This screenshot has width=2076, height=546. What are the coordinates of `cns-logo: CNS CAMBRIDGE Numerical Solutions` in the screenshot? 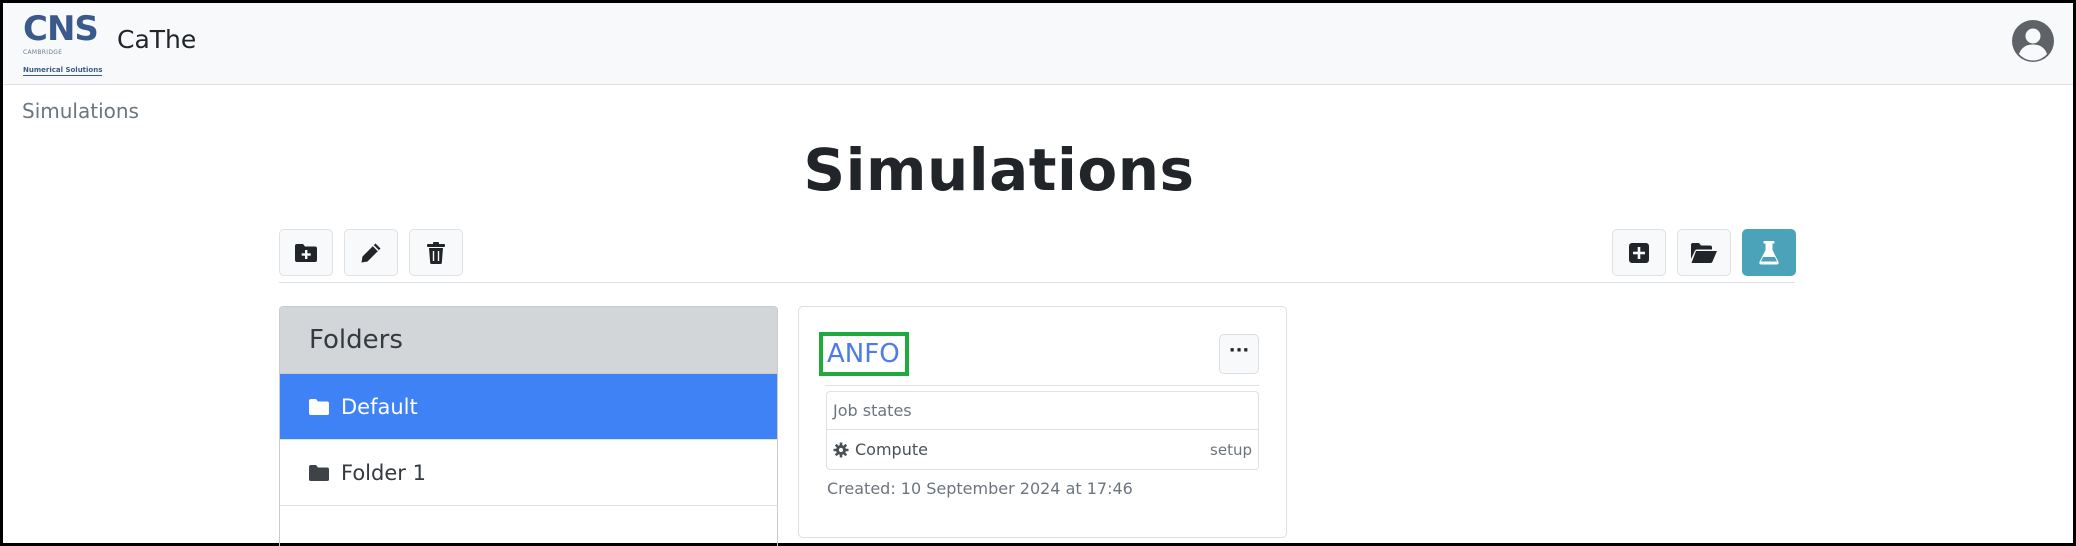 It's located at (66, 42).